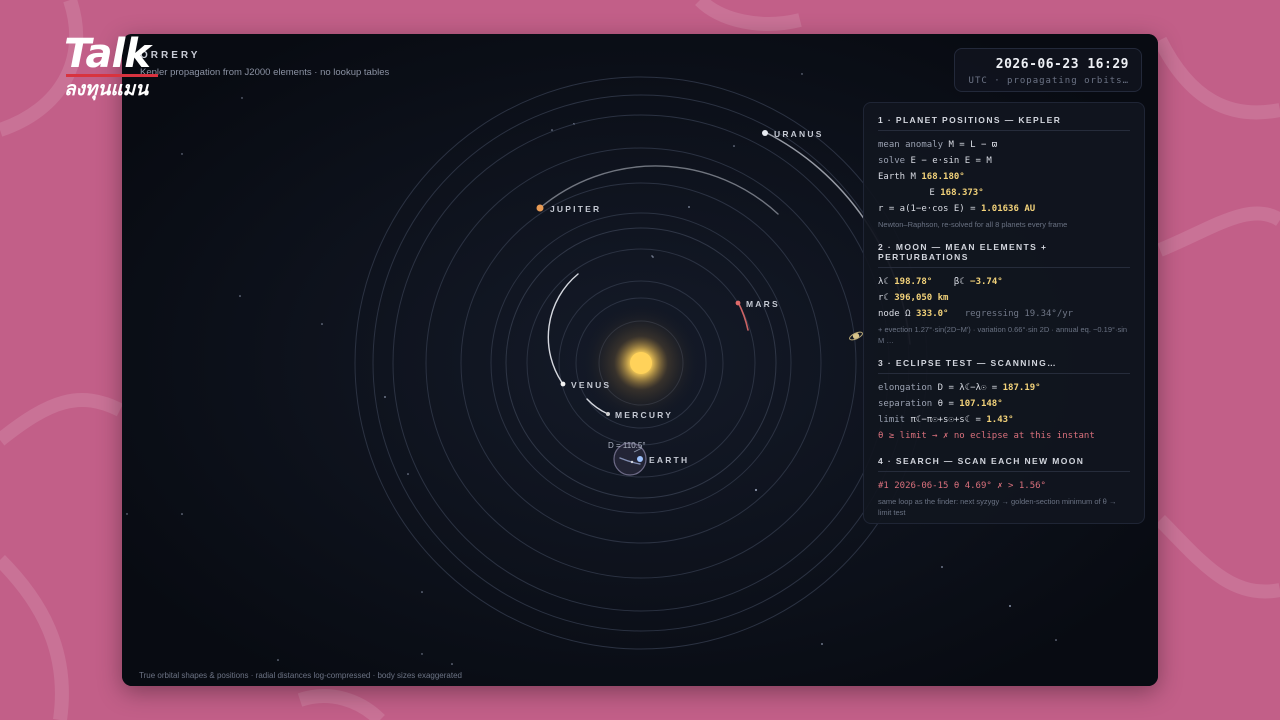 This screenshot has height=720, width=1280. Describe the element at coordinates (1004, 486) in the screenshot. I see `search-result-row: #1 2026-06-15 θ 4.69° ✗ > 1.56°` at that location.